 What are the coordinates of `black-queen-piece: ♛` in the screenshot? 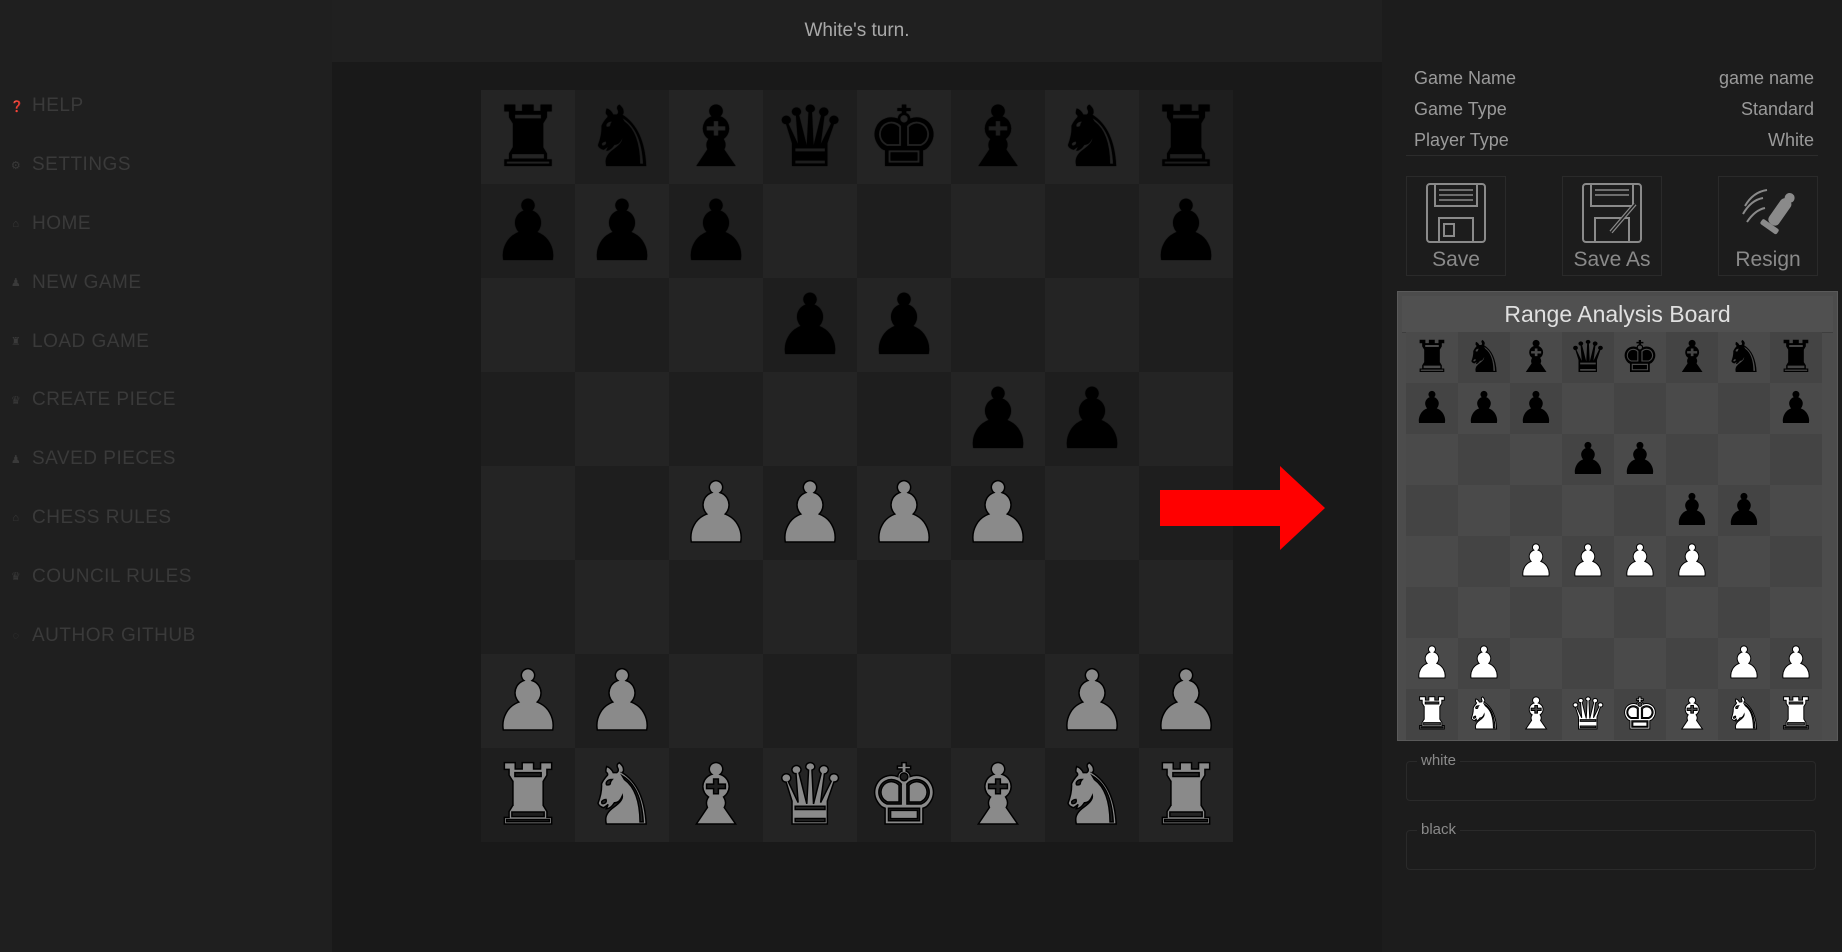 It's located at (809, 137).